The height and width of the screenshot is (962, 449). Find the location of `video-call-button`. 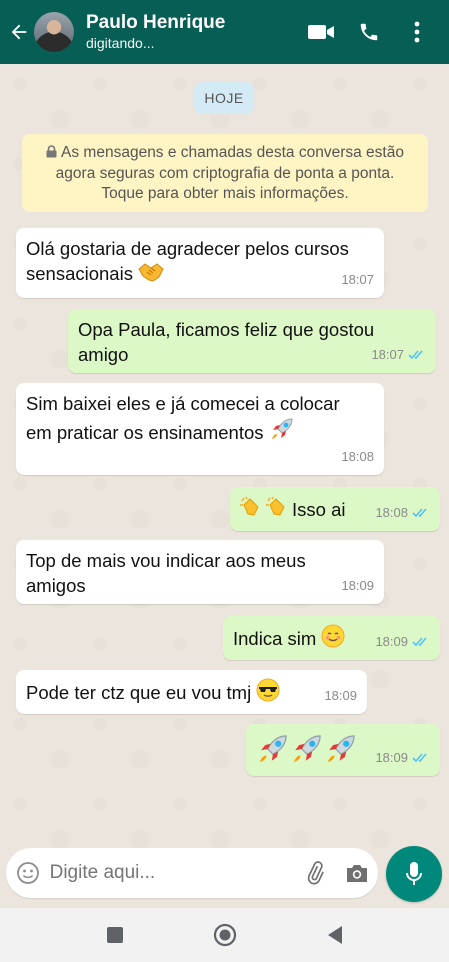

video-call-button is located at coordinates (321, 32).